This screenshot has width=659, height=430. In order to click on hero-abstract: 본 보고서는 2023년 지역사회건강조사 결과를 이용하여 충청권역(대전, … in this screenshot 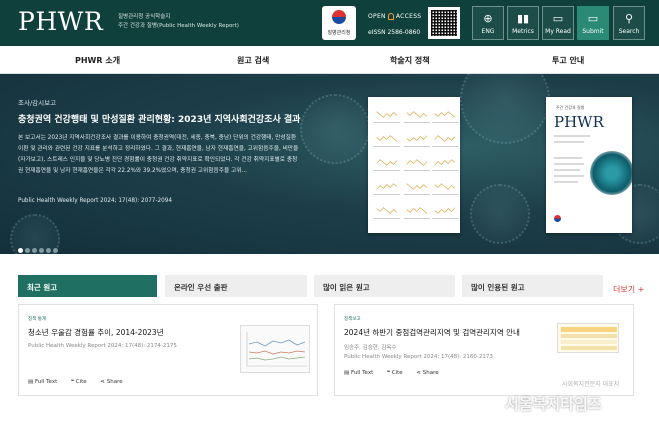, I will do `click(158, 154)`.